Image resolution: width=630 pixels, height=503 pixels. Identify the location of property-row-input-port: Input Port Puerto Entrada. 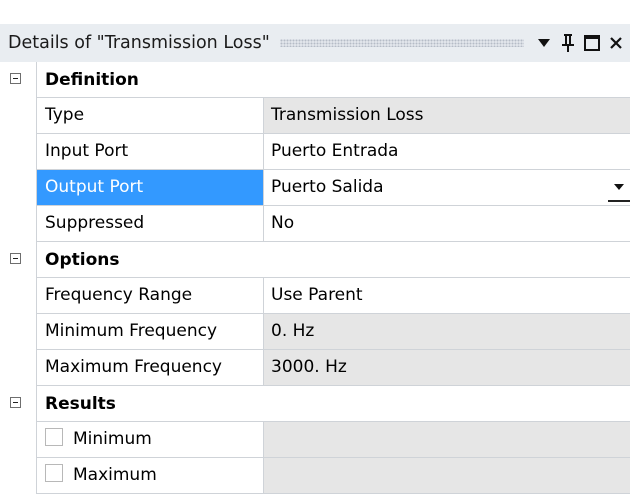
(315, 152).